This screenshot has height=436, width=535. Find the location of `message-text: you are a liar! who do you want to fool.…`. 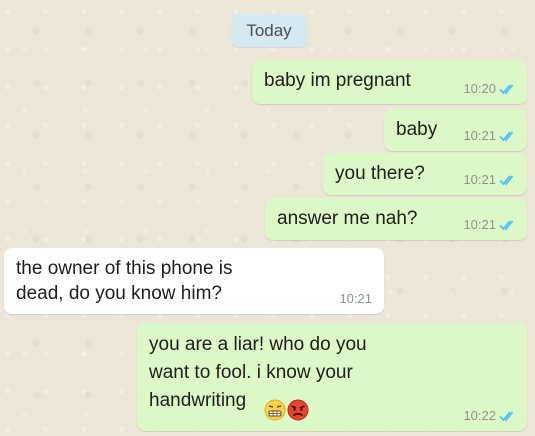

message-text: you are a liar! who do you want to fool.… is located at coordinates (258, 372).